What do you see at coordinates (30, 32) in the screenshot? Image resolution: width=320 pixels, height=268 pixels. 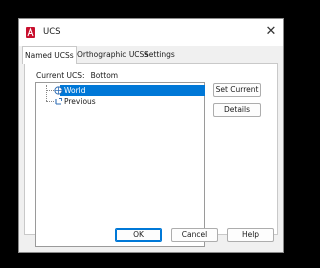 I see `autocad-app-icon` at bounding box center [30, 32].